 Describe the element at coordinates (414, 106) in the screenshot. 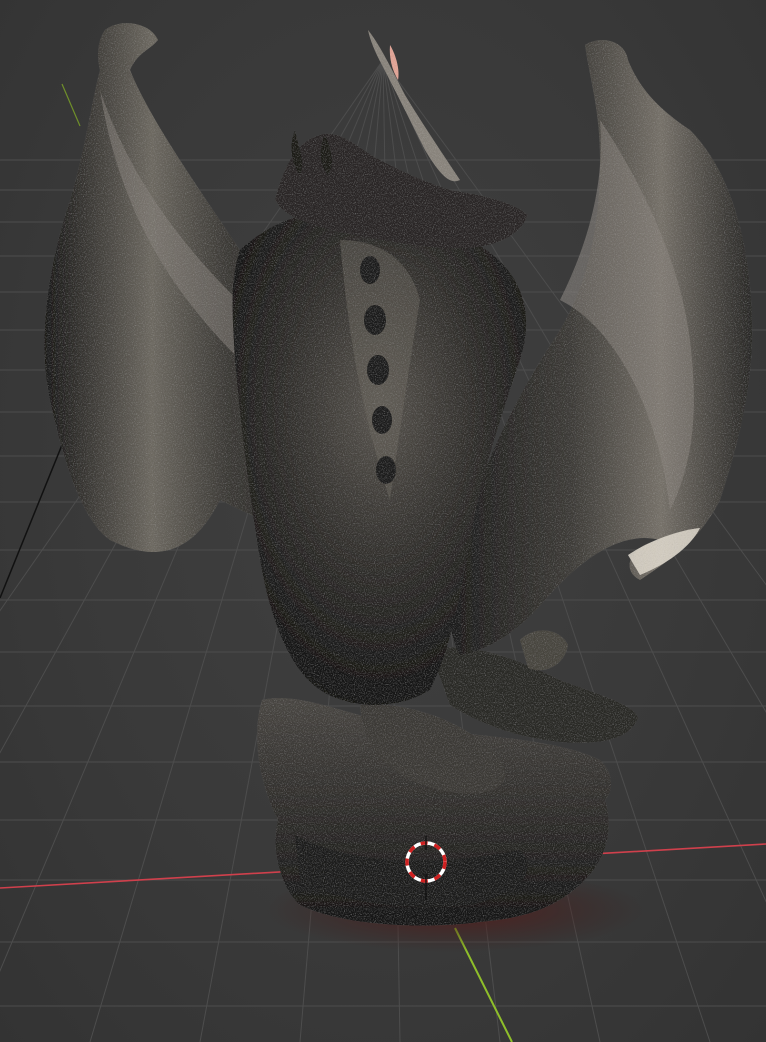

I see `horn-spike` at that location.